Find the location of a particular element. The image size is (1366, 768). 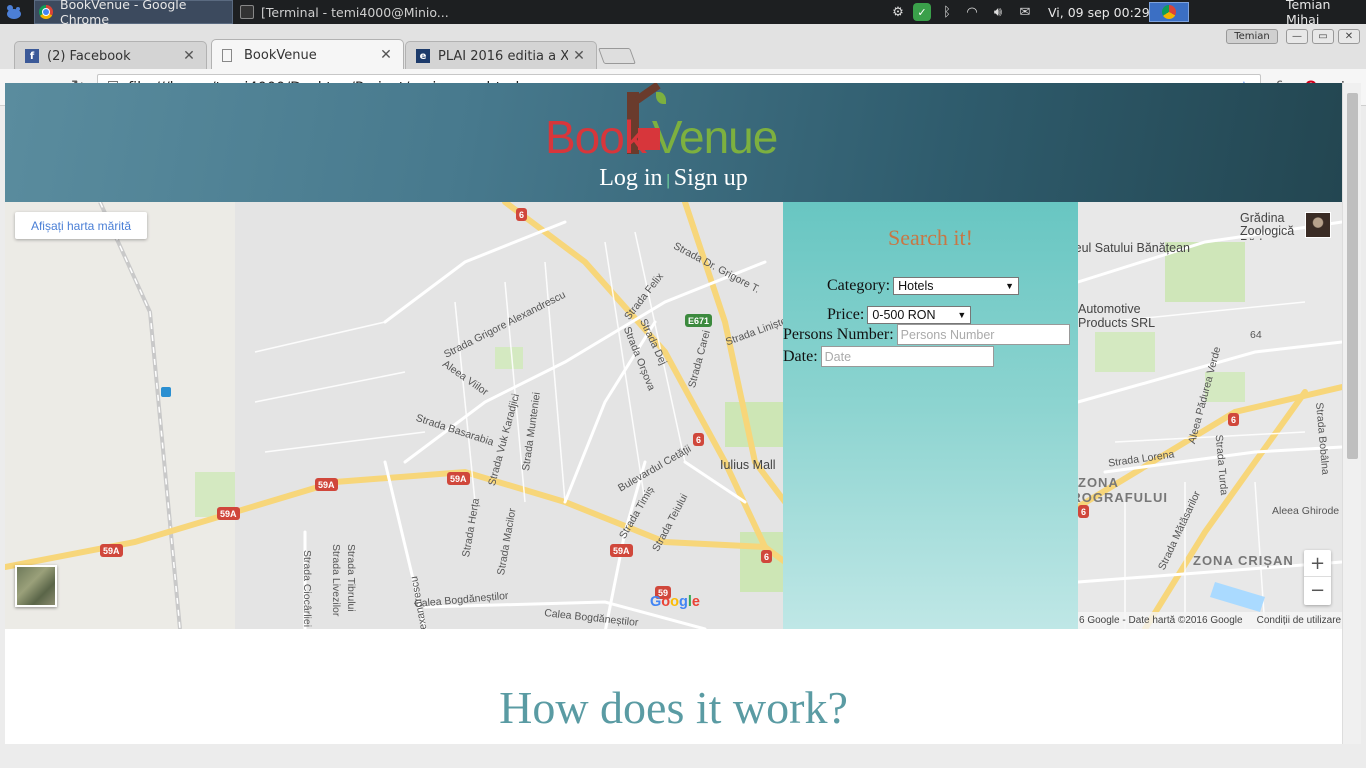

map-zoom-control: + − is located at coordinates (1317, 577).